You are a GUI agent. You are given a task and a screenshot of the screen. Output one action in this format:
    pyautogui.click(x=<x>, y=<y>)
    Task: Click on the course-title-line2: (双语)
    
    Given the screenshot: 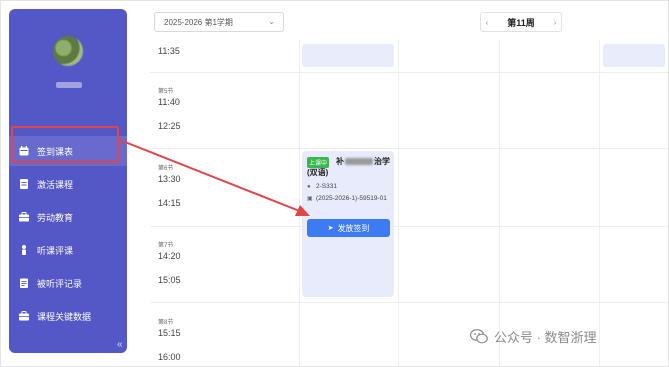 What is the action you would take?
    pyautogui.click(x=318, y=172)
    